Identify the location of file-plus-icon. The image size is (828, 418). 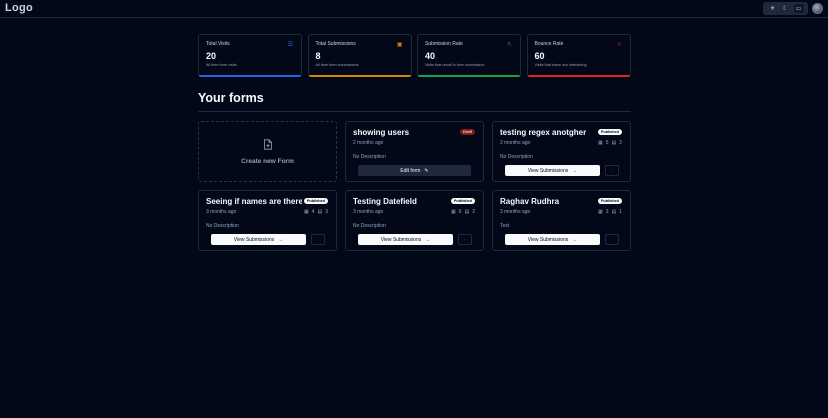
(268, 145).